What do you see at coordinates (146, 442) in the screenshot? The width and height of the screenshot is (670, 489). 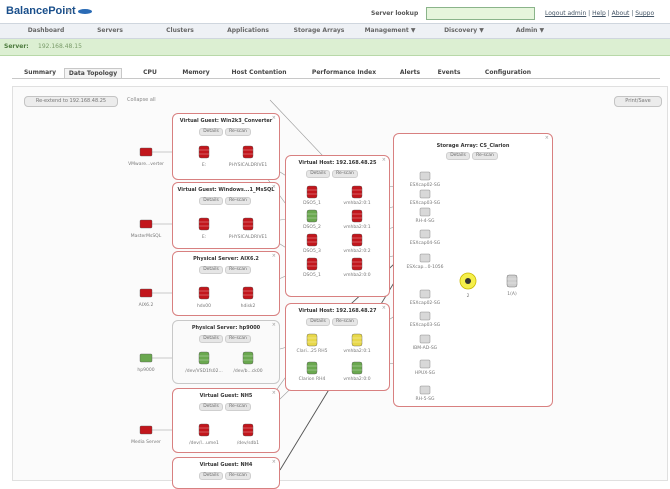 I see `source-server-label: Media Server` at bounding box center [146, 442].